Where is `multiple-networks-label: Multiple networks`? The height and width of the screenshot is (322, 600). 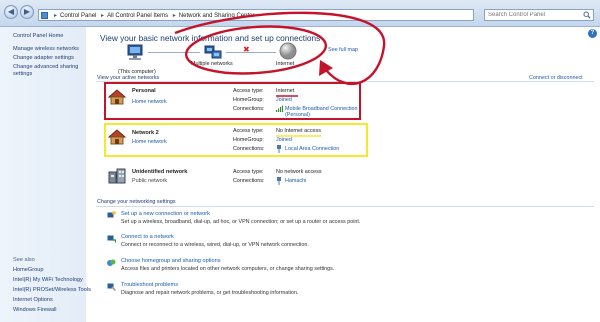
multiple-networks-label: Multiple networks is located at coordinates (212, 64).